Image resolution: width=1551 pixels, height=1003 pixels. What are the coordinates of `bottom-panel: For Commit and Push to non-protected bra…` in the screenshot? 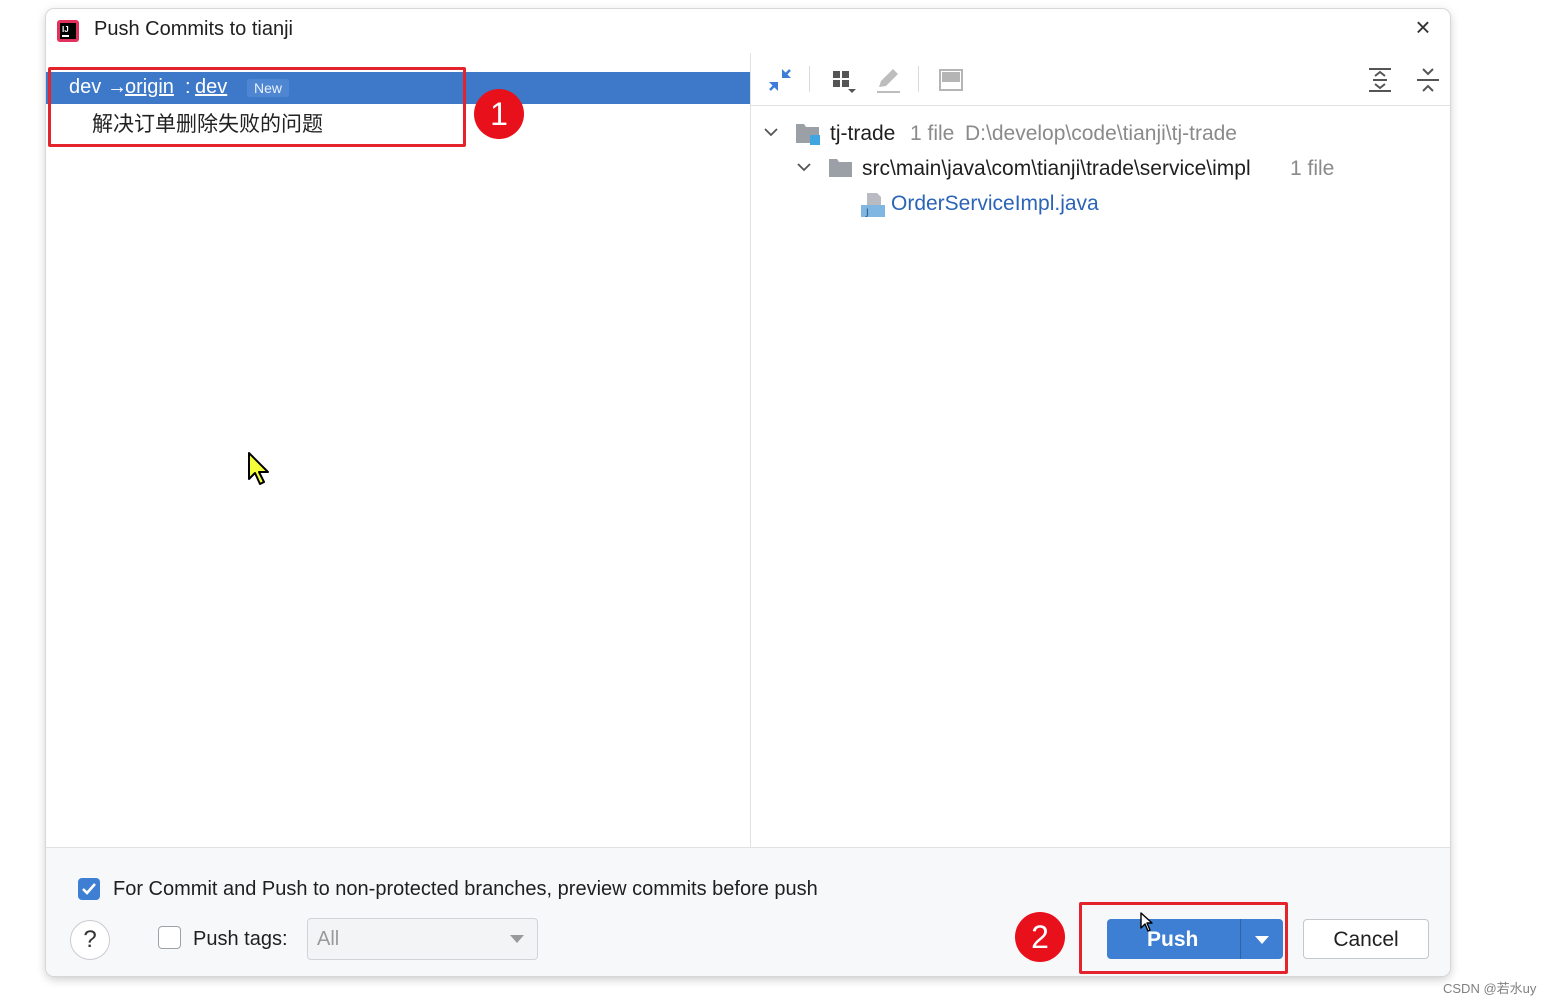 It's located at (748, 911).